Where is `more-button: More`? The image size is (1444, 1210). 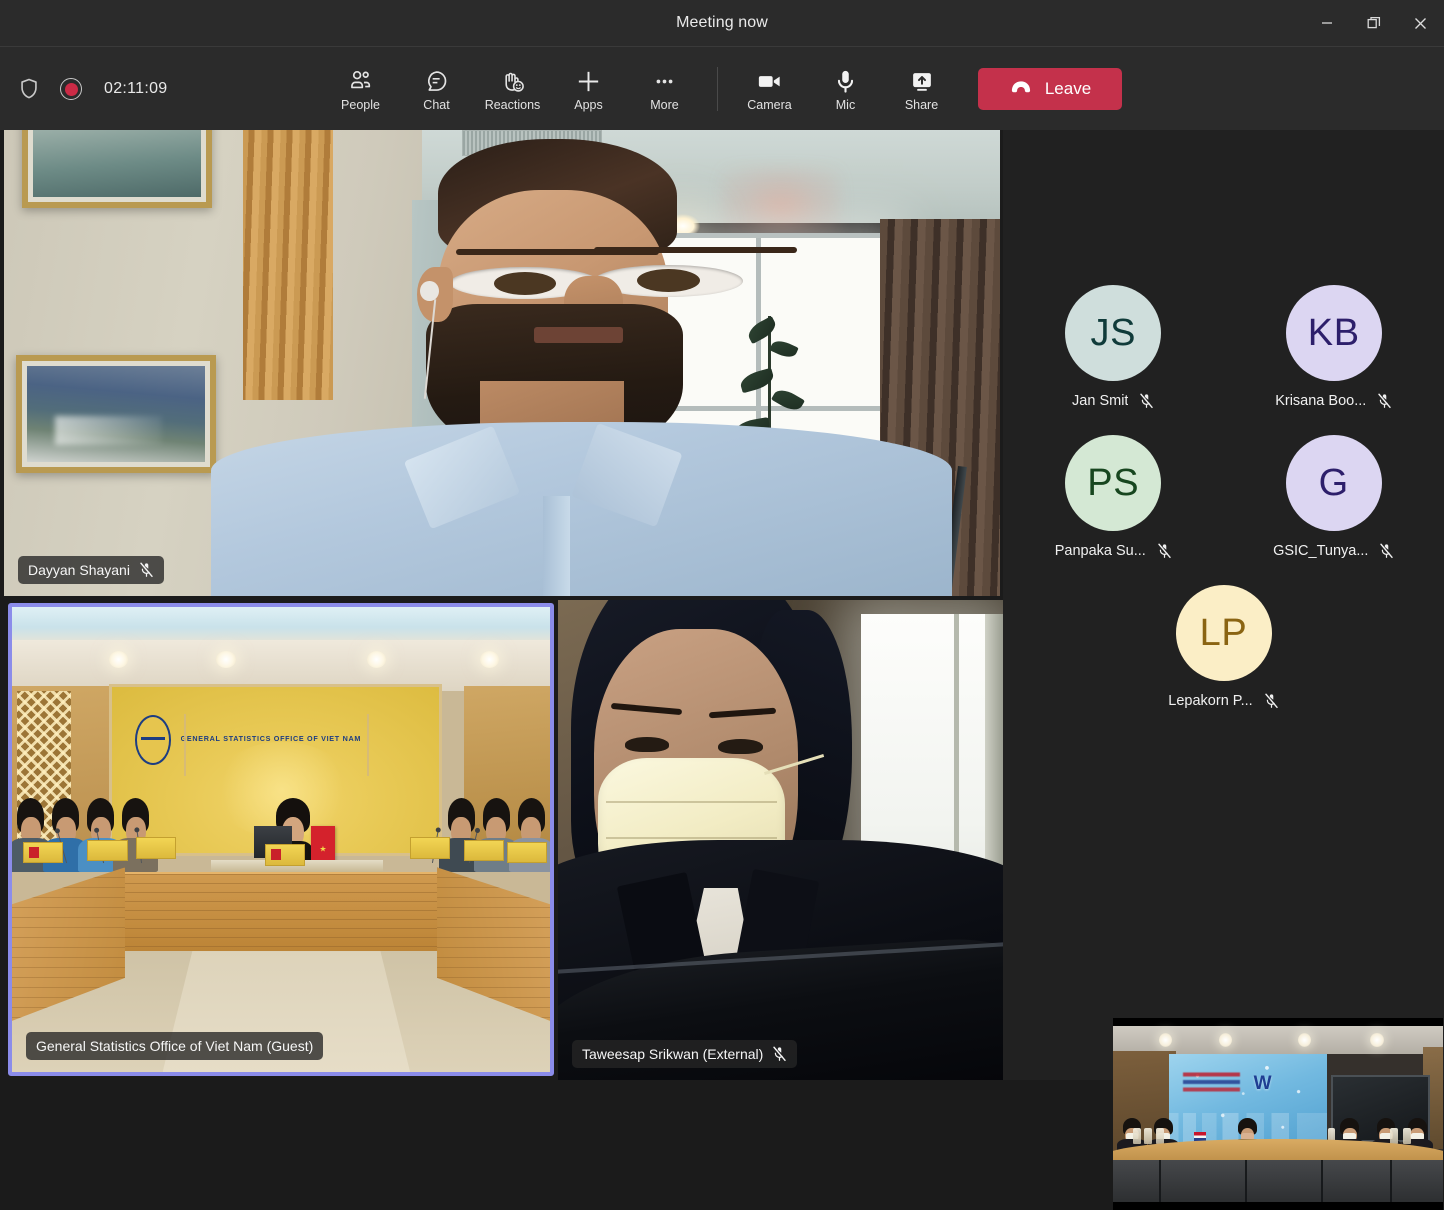 more-button: More is located at coordinates (665, 89).